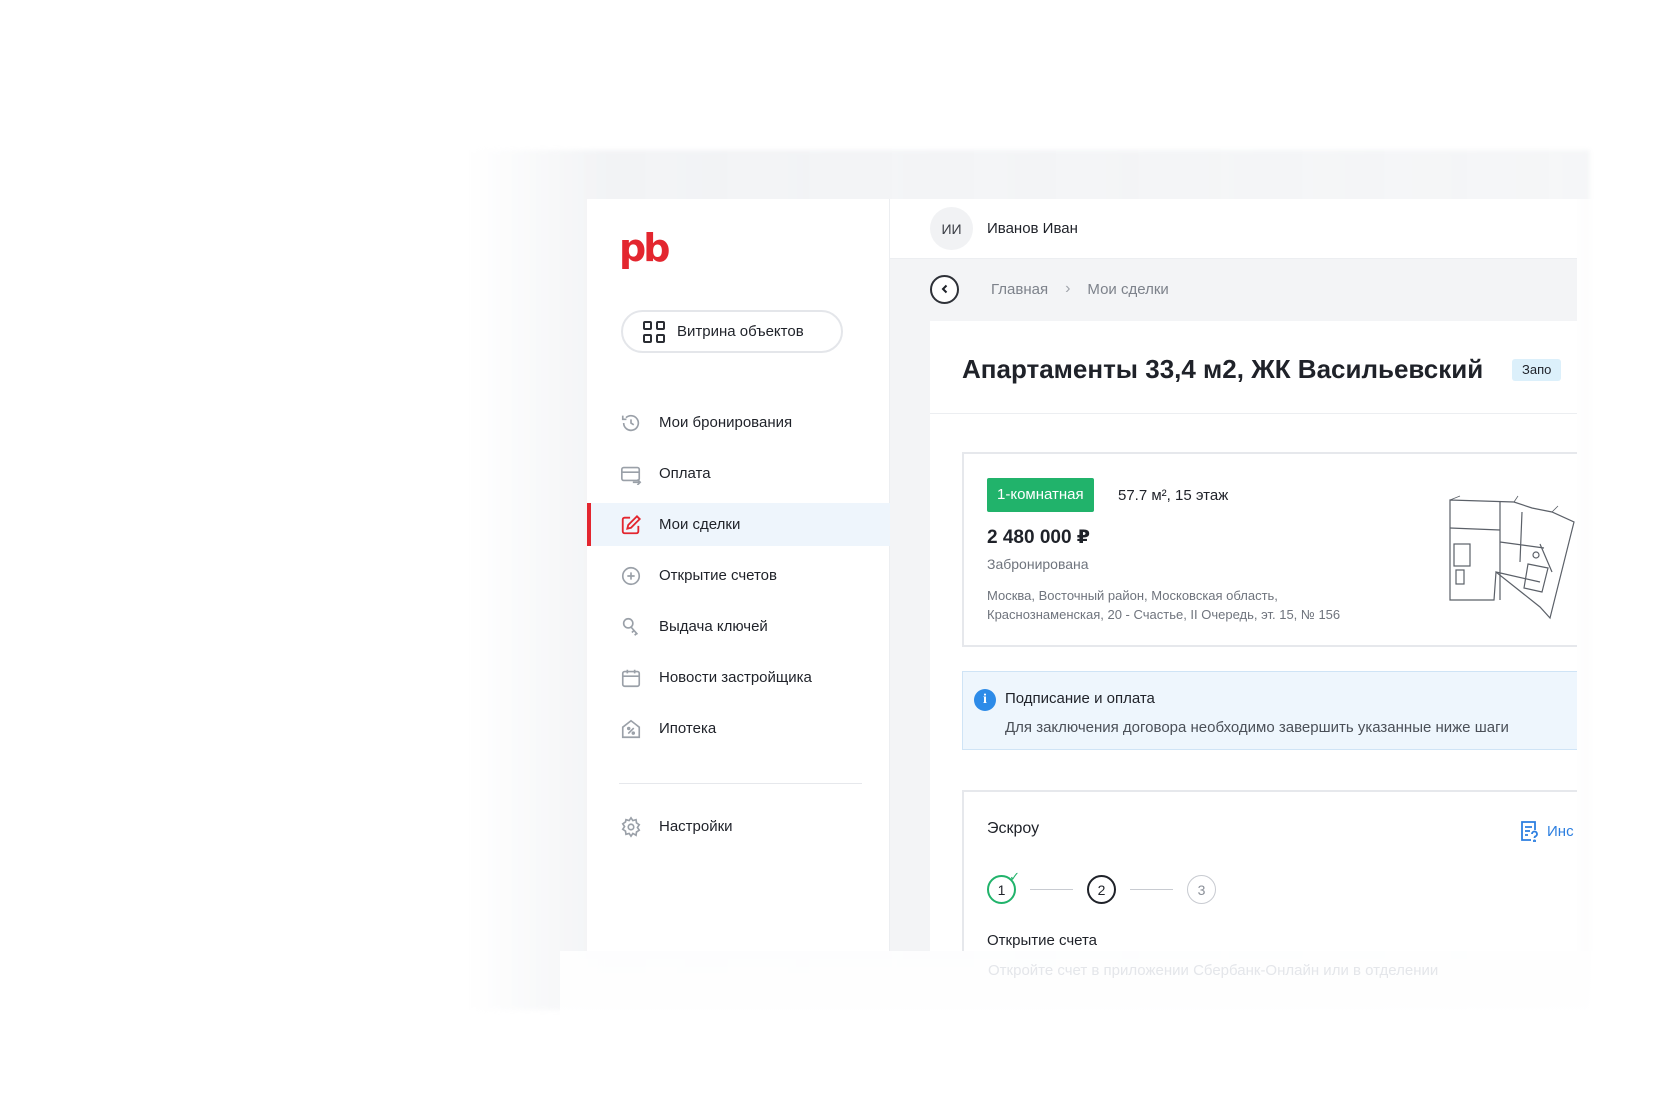 This screenshot has width=1680, height=1112. I want to click on sidebar-item-label: Выдача ключей, so click(713, 626).